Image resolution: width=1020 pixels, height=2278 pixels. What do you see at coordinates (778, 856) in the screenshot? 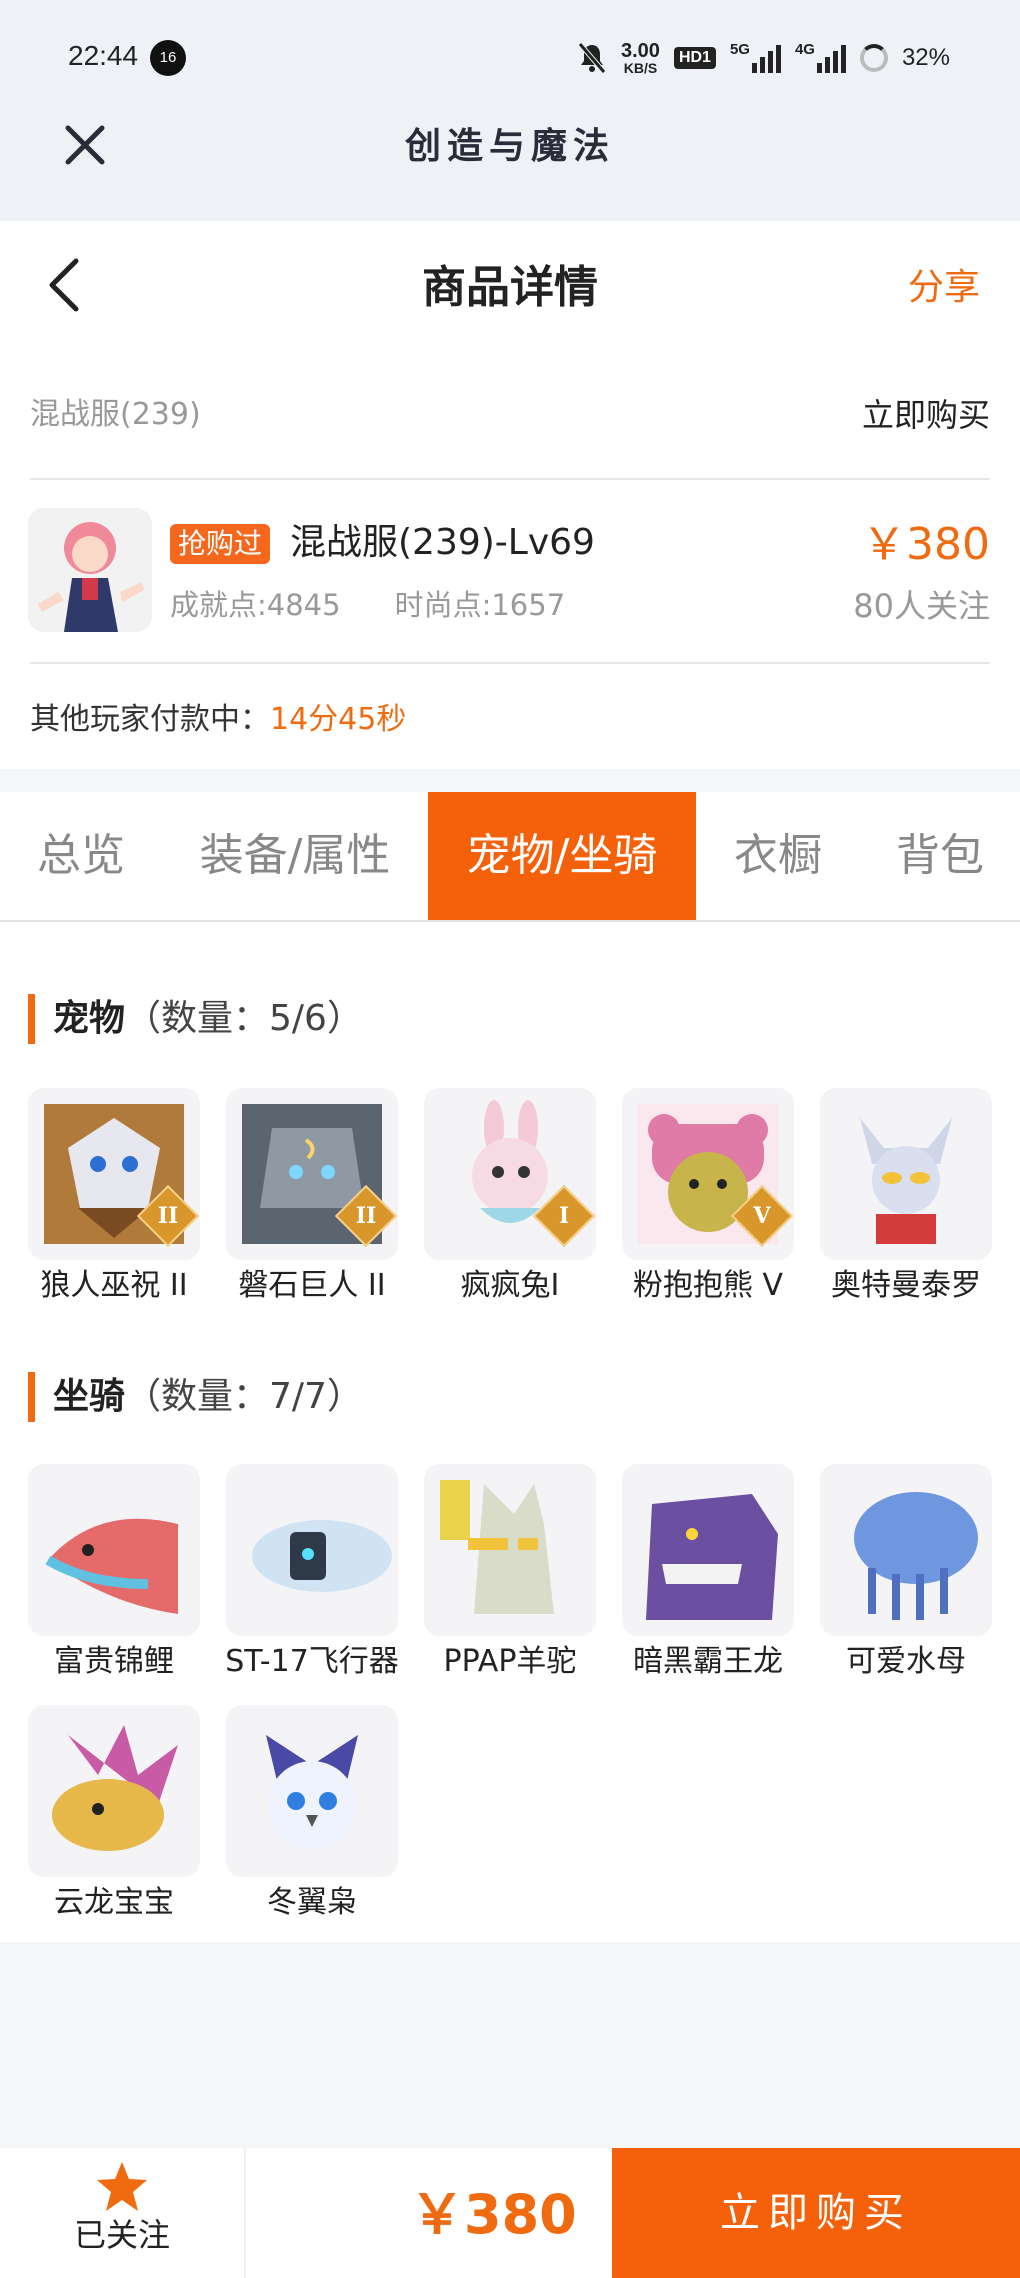
I see `tab-wardrobe: 衣橱` at bounding box center [778, 856].